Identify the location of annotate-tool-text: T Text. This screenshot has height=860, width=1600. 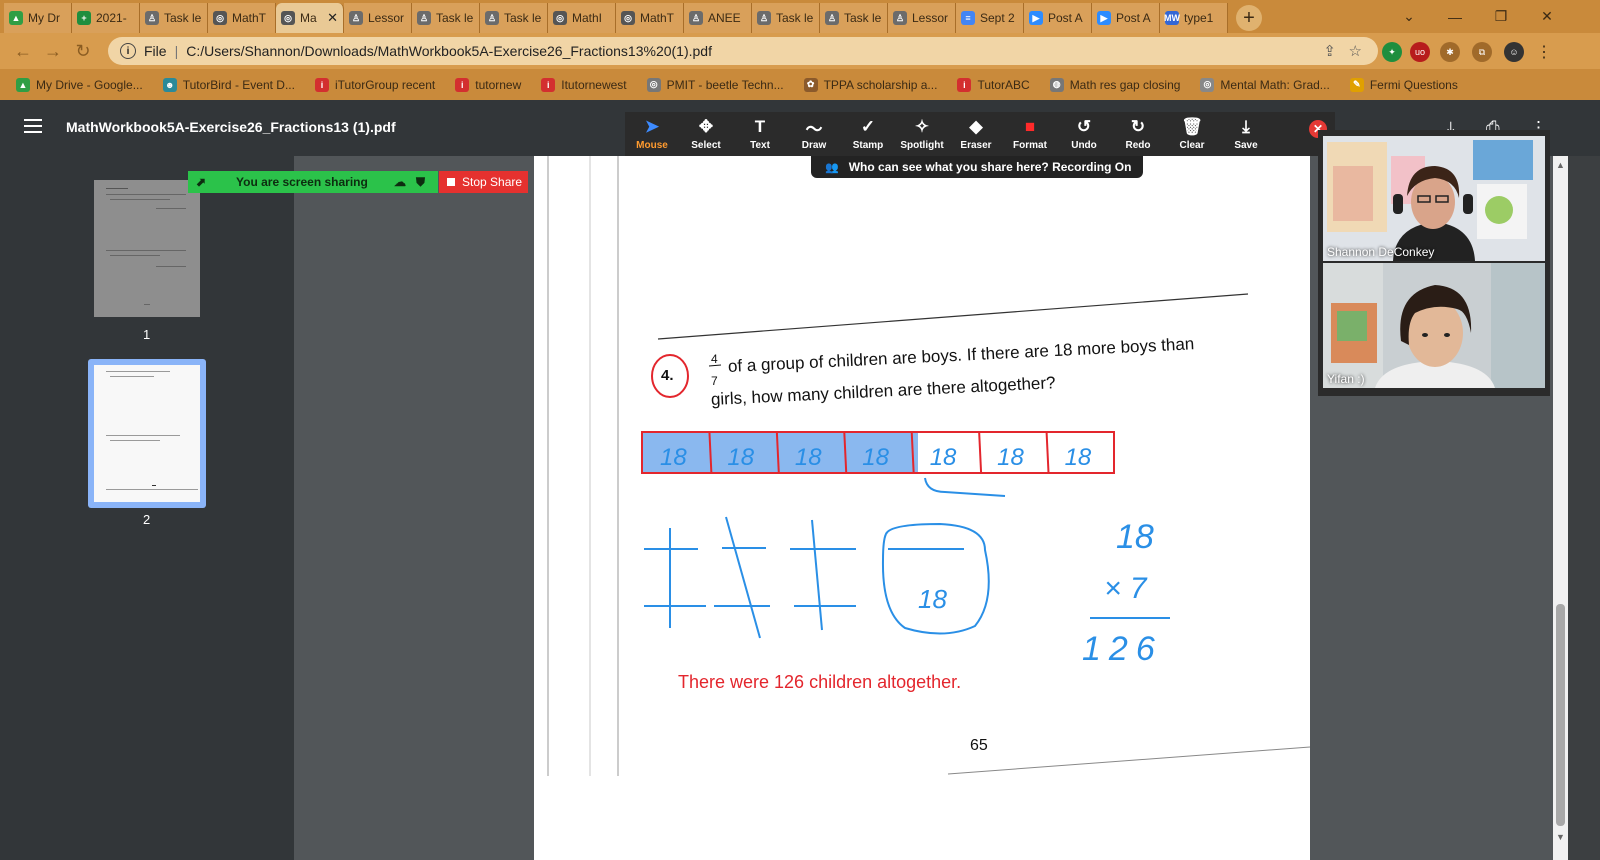
(760, 134).